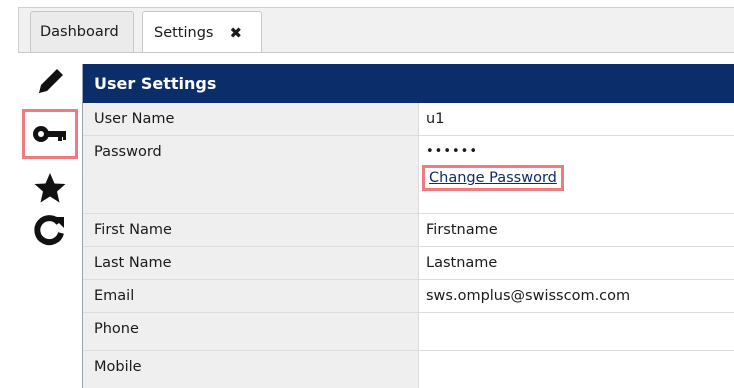 Image resolution: width=734 pixels, height=388 pixels. I want to click on table-row: Phone, so click(408, 332).